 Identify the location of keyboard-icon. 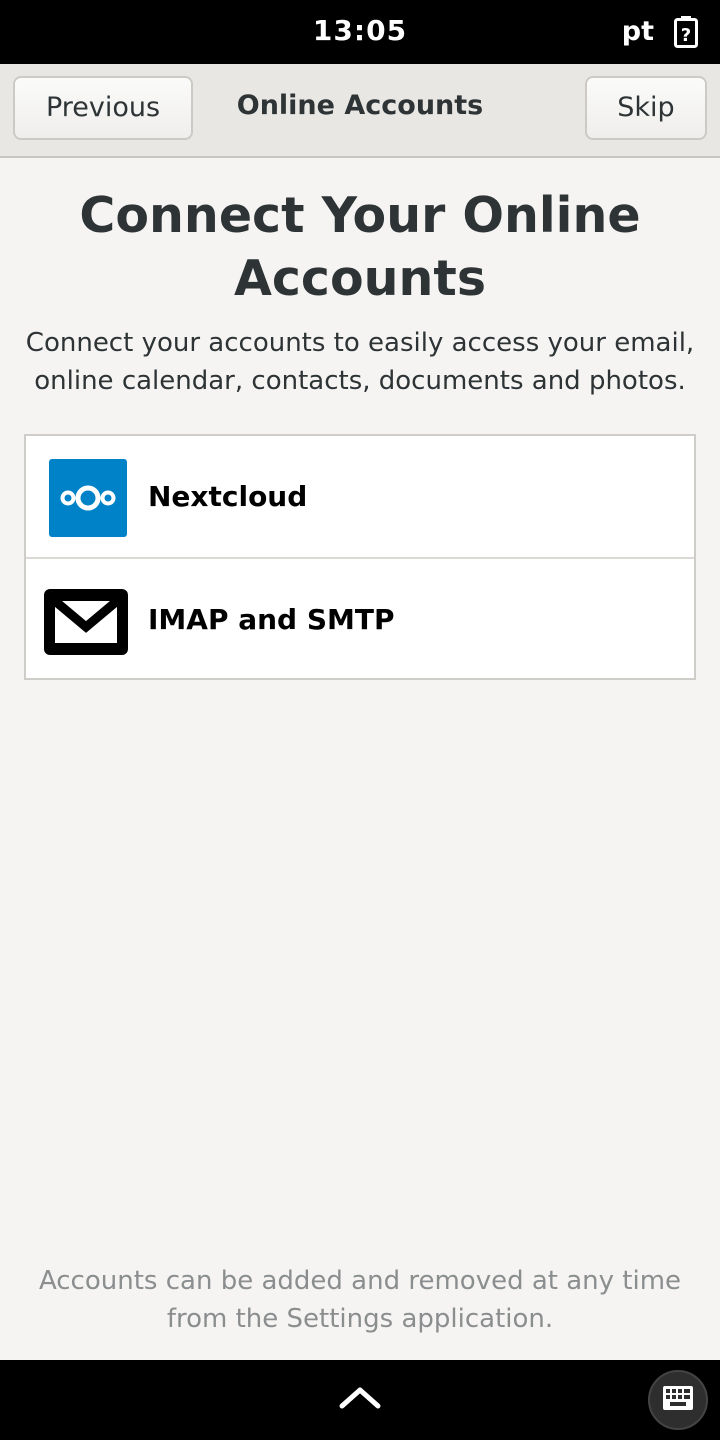
(678, 1398).